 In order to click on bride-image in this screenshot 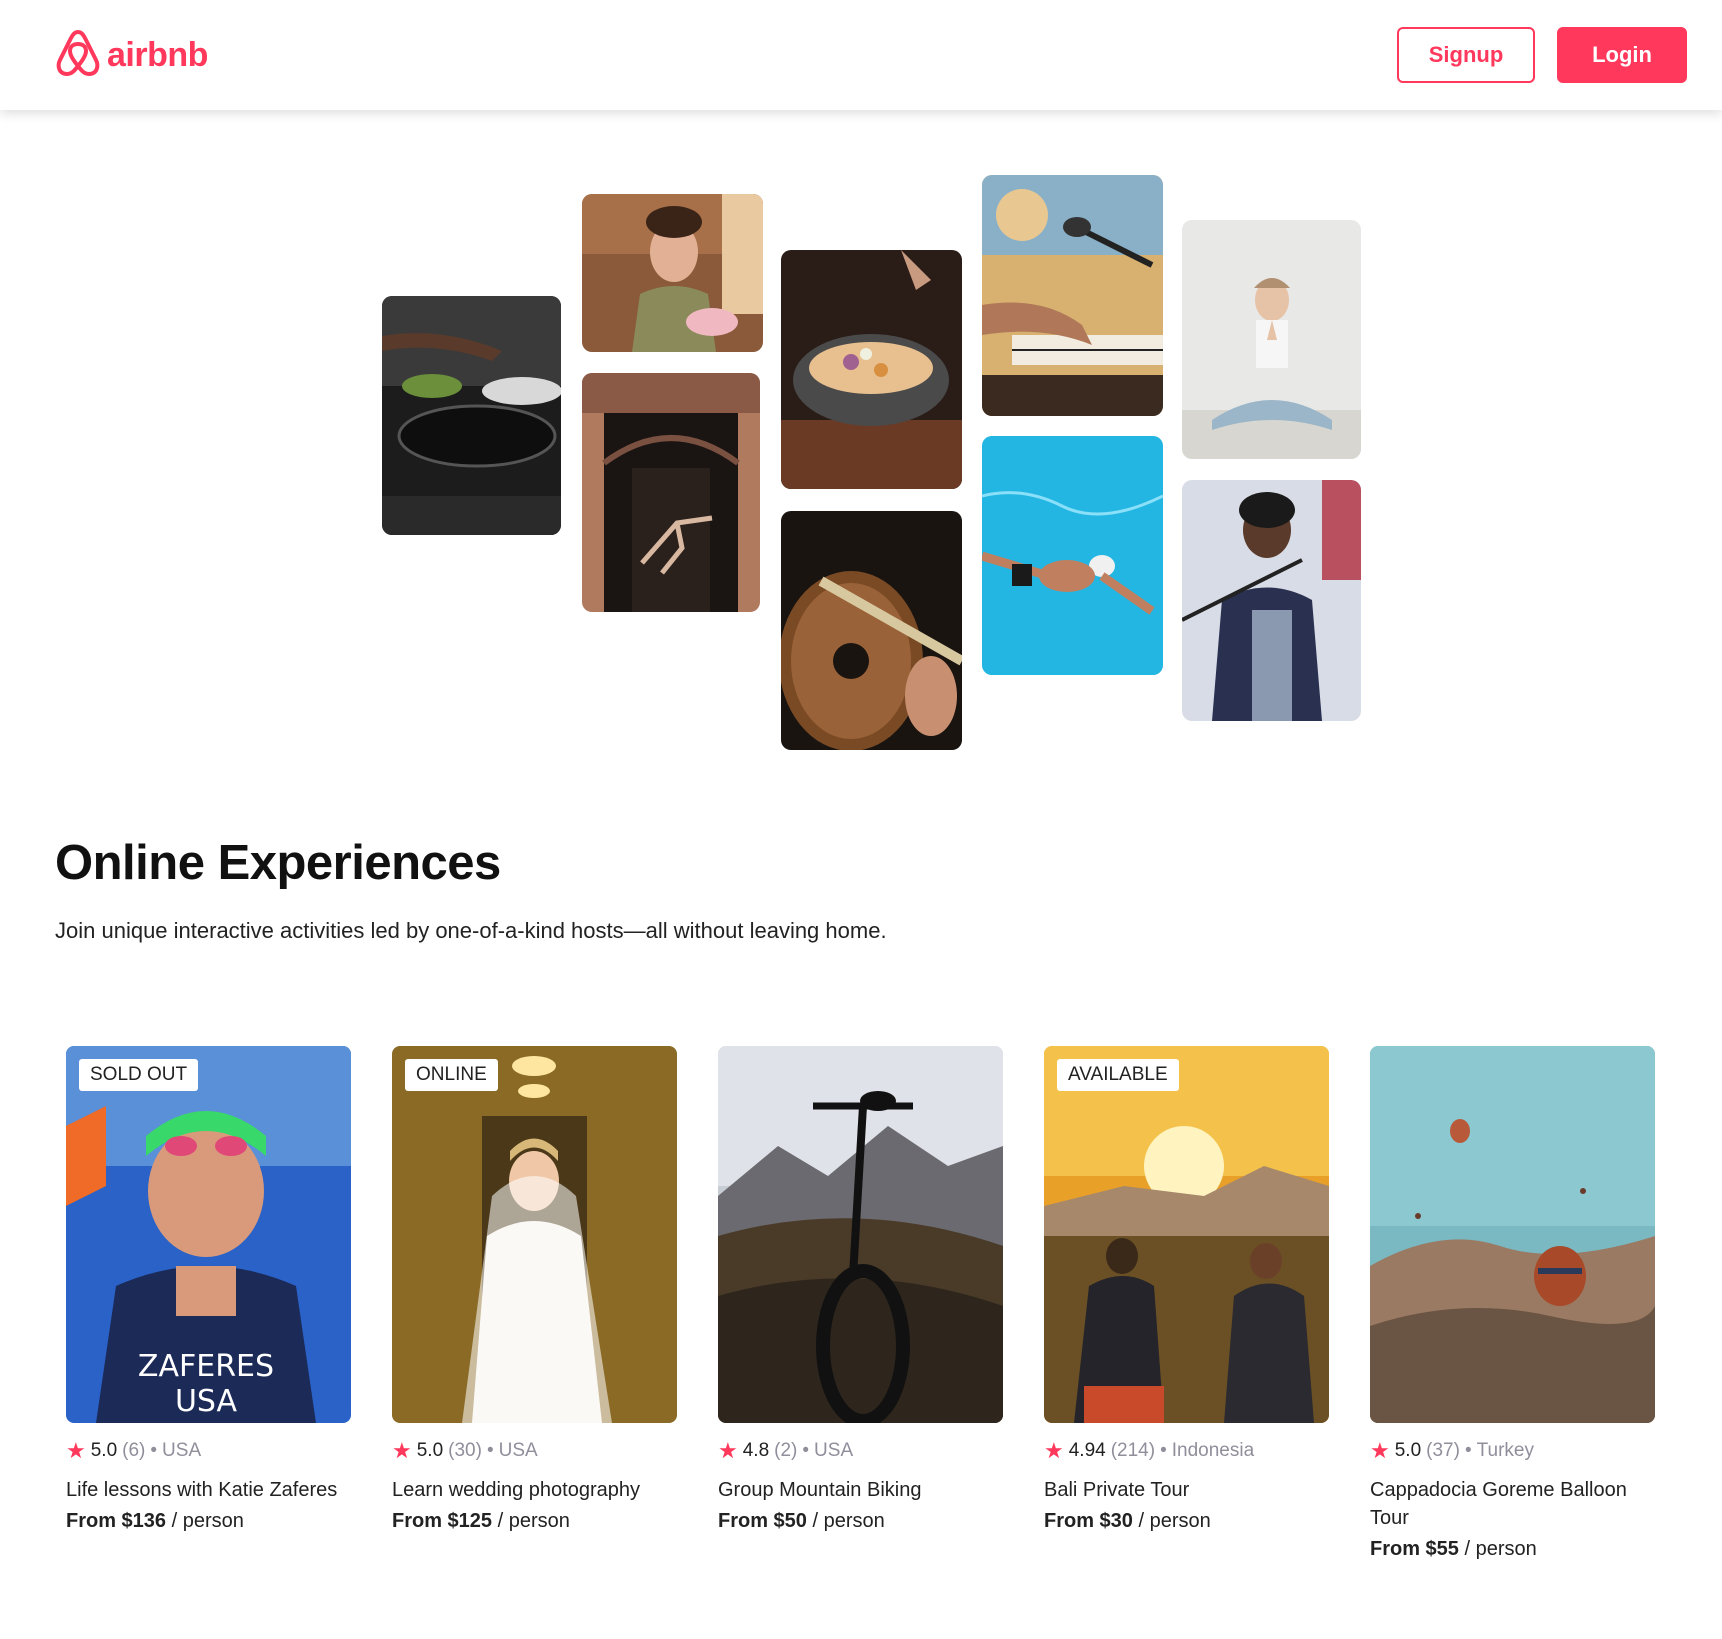, I will do `click(534, 1234)`.